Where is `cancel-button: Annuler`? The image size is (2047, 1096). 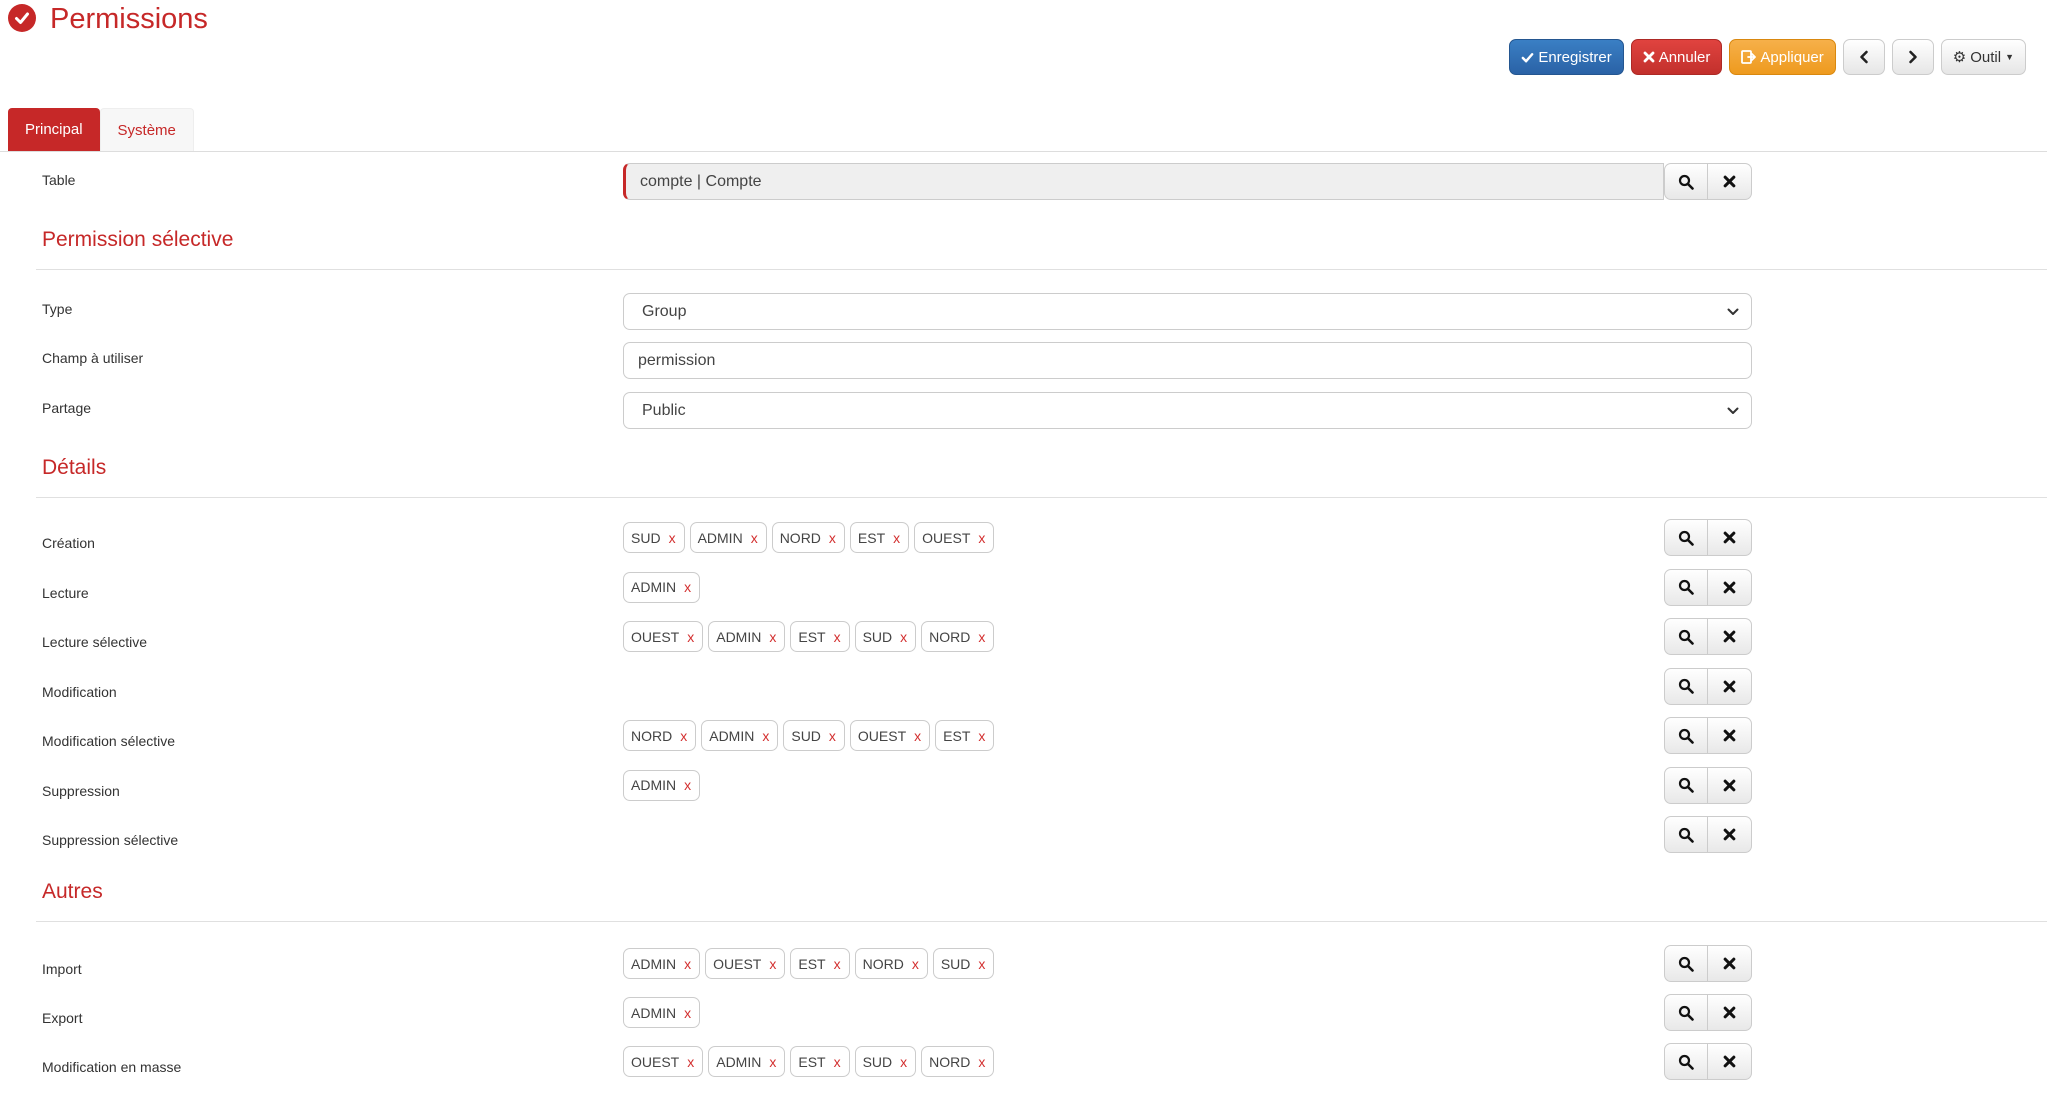 cancel-button: Annuler is located at coordinates (1676, 57).